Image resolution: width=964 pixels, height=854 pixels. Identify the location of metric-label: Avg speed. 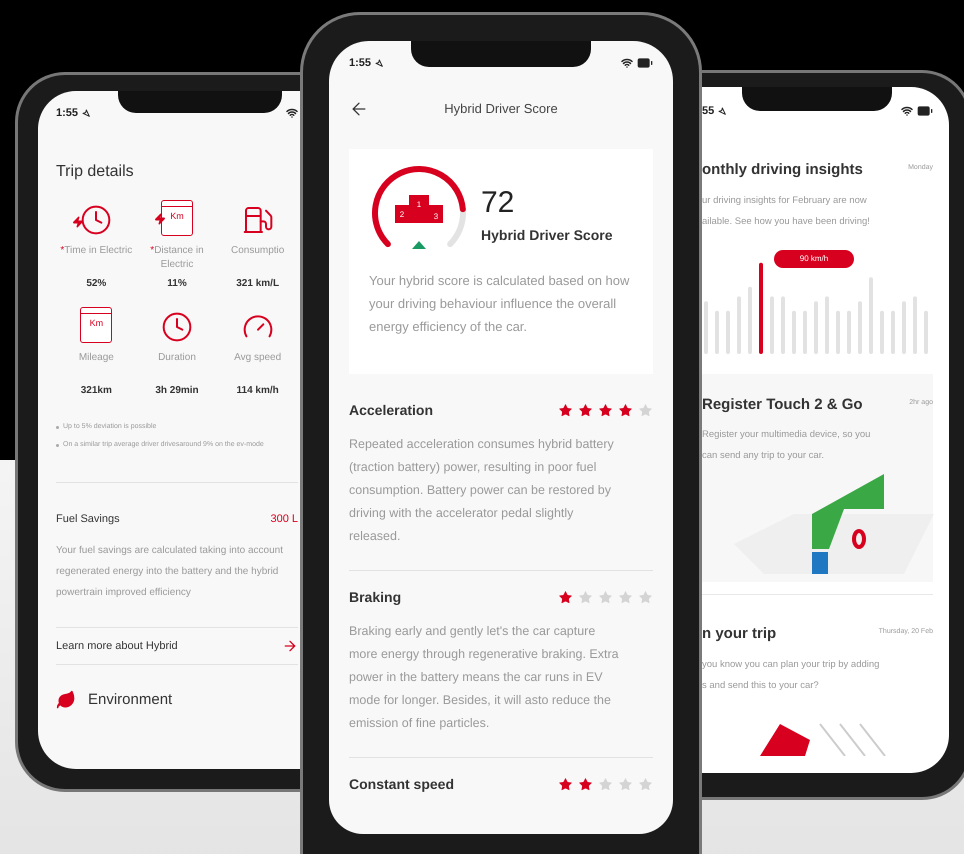
(258, 358).